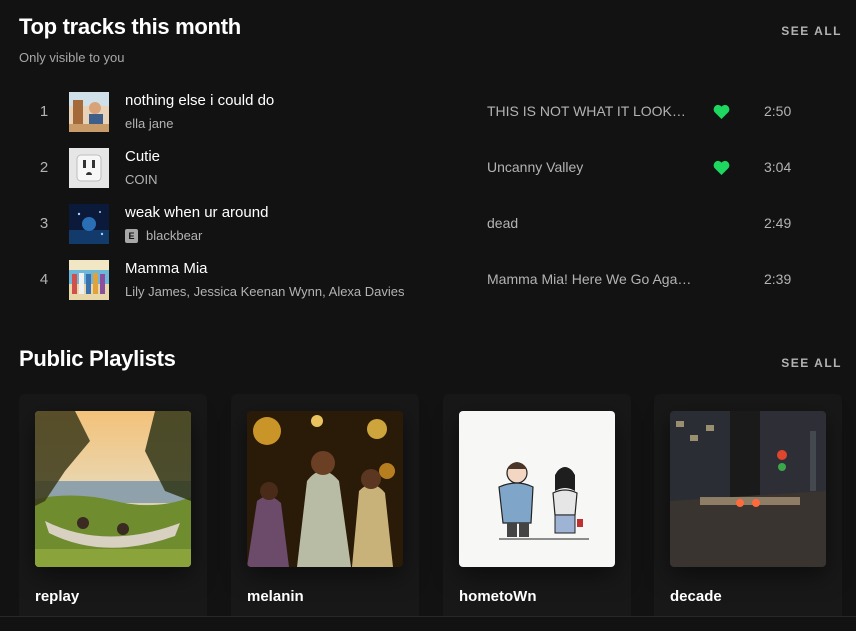 The height and width of the screenshot is (631, 856). Describe the element at coordinates (589, 111) in the screenshot. I see `track-album: THIS IS NOT WHAT IT LOOKS LIKE` at that location.